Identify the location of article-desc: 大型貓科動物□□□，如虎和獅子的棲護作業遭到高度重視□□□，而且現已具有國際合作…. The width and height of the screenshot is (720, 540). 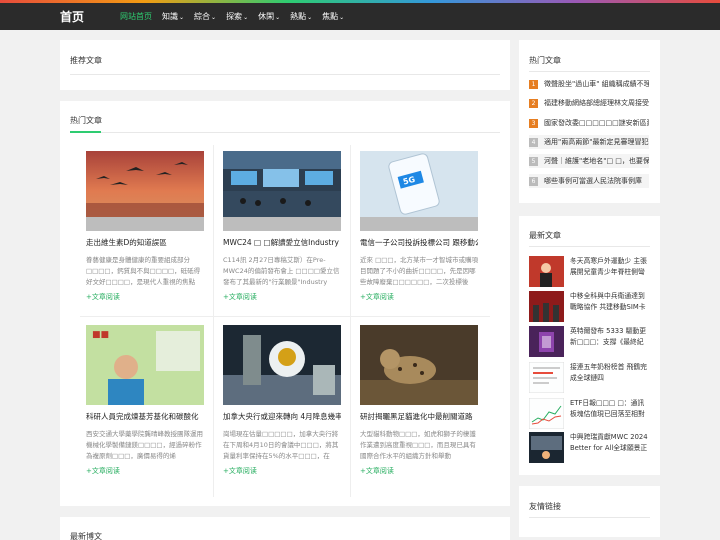
(418, 445).